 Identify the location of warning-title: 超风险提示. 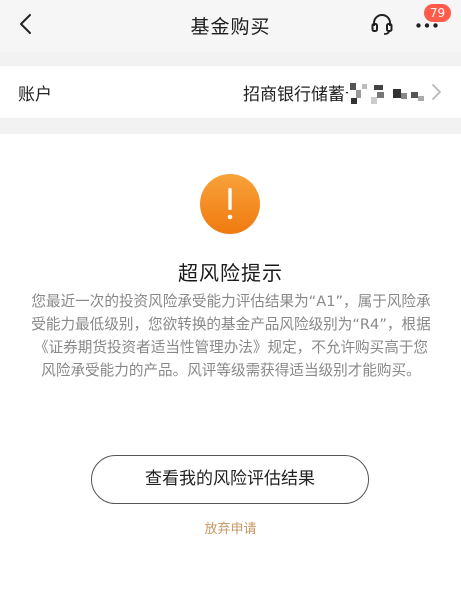
(230, 273).